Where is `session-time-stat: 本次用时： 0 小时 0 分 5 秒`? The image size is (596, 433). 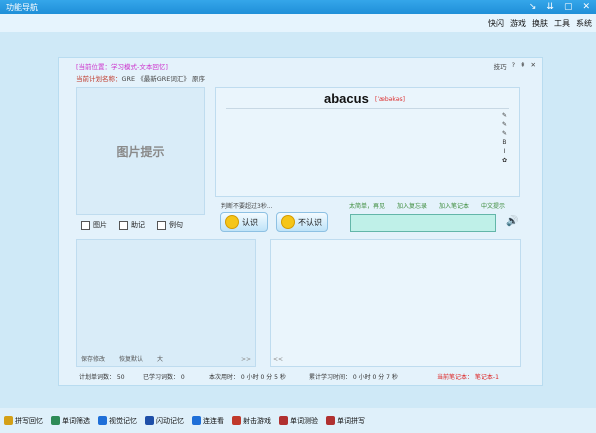
session-time-stat: 本次用时： 0 小时 0 分 5 秒 is located at coordinates (247, 377).